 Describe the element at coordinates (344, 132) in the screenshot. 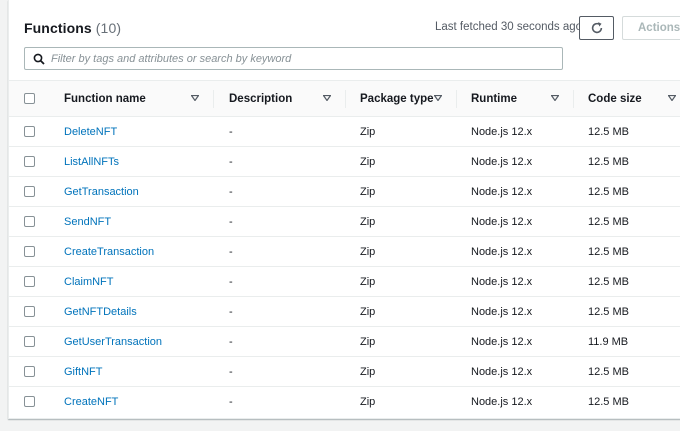

I see `table-row: DeleteNFT - Zip Node.js 12.x 12.5 MB` at that location.